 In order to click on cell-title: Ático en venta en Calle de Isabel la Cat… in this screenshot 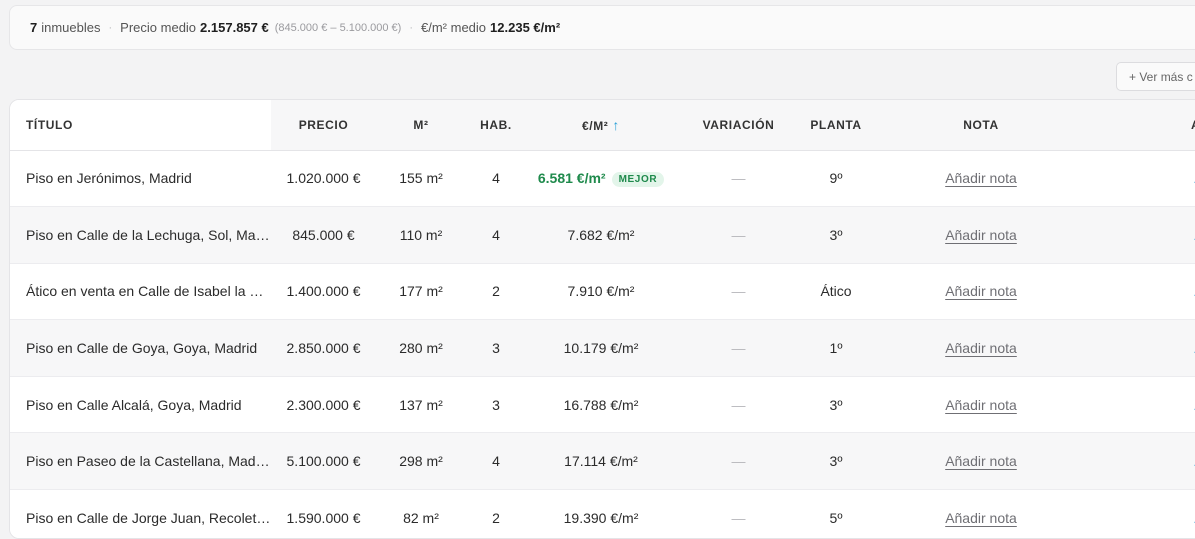, I will do `click(140, 292)`.